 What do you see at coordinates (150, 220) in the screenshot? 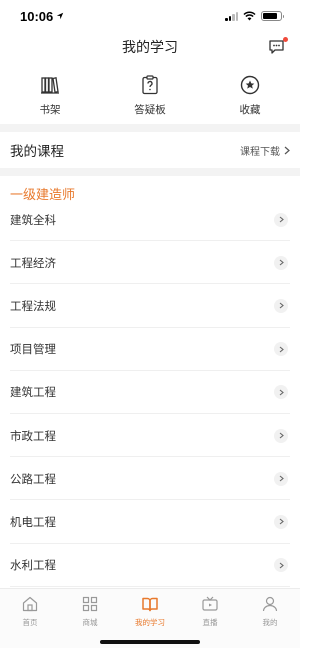
I see `course-item: 建筑全科` at bounding box center [150, 220].